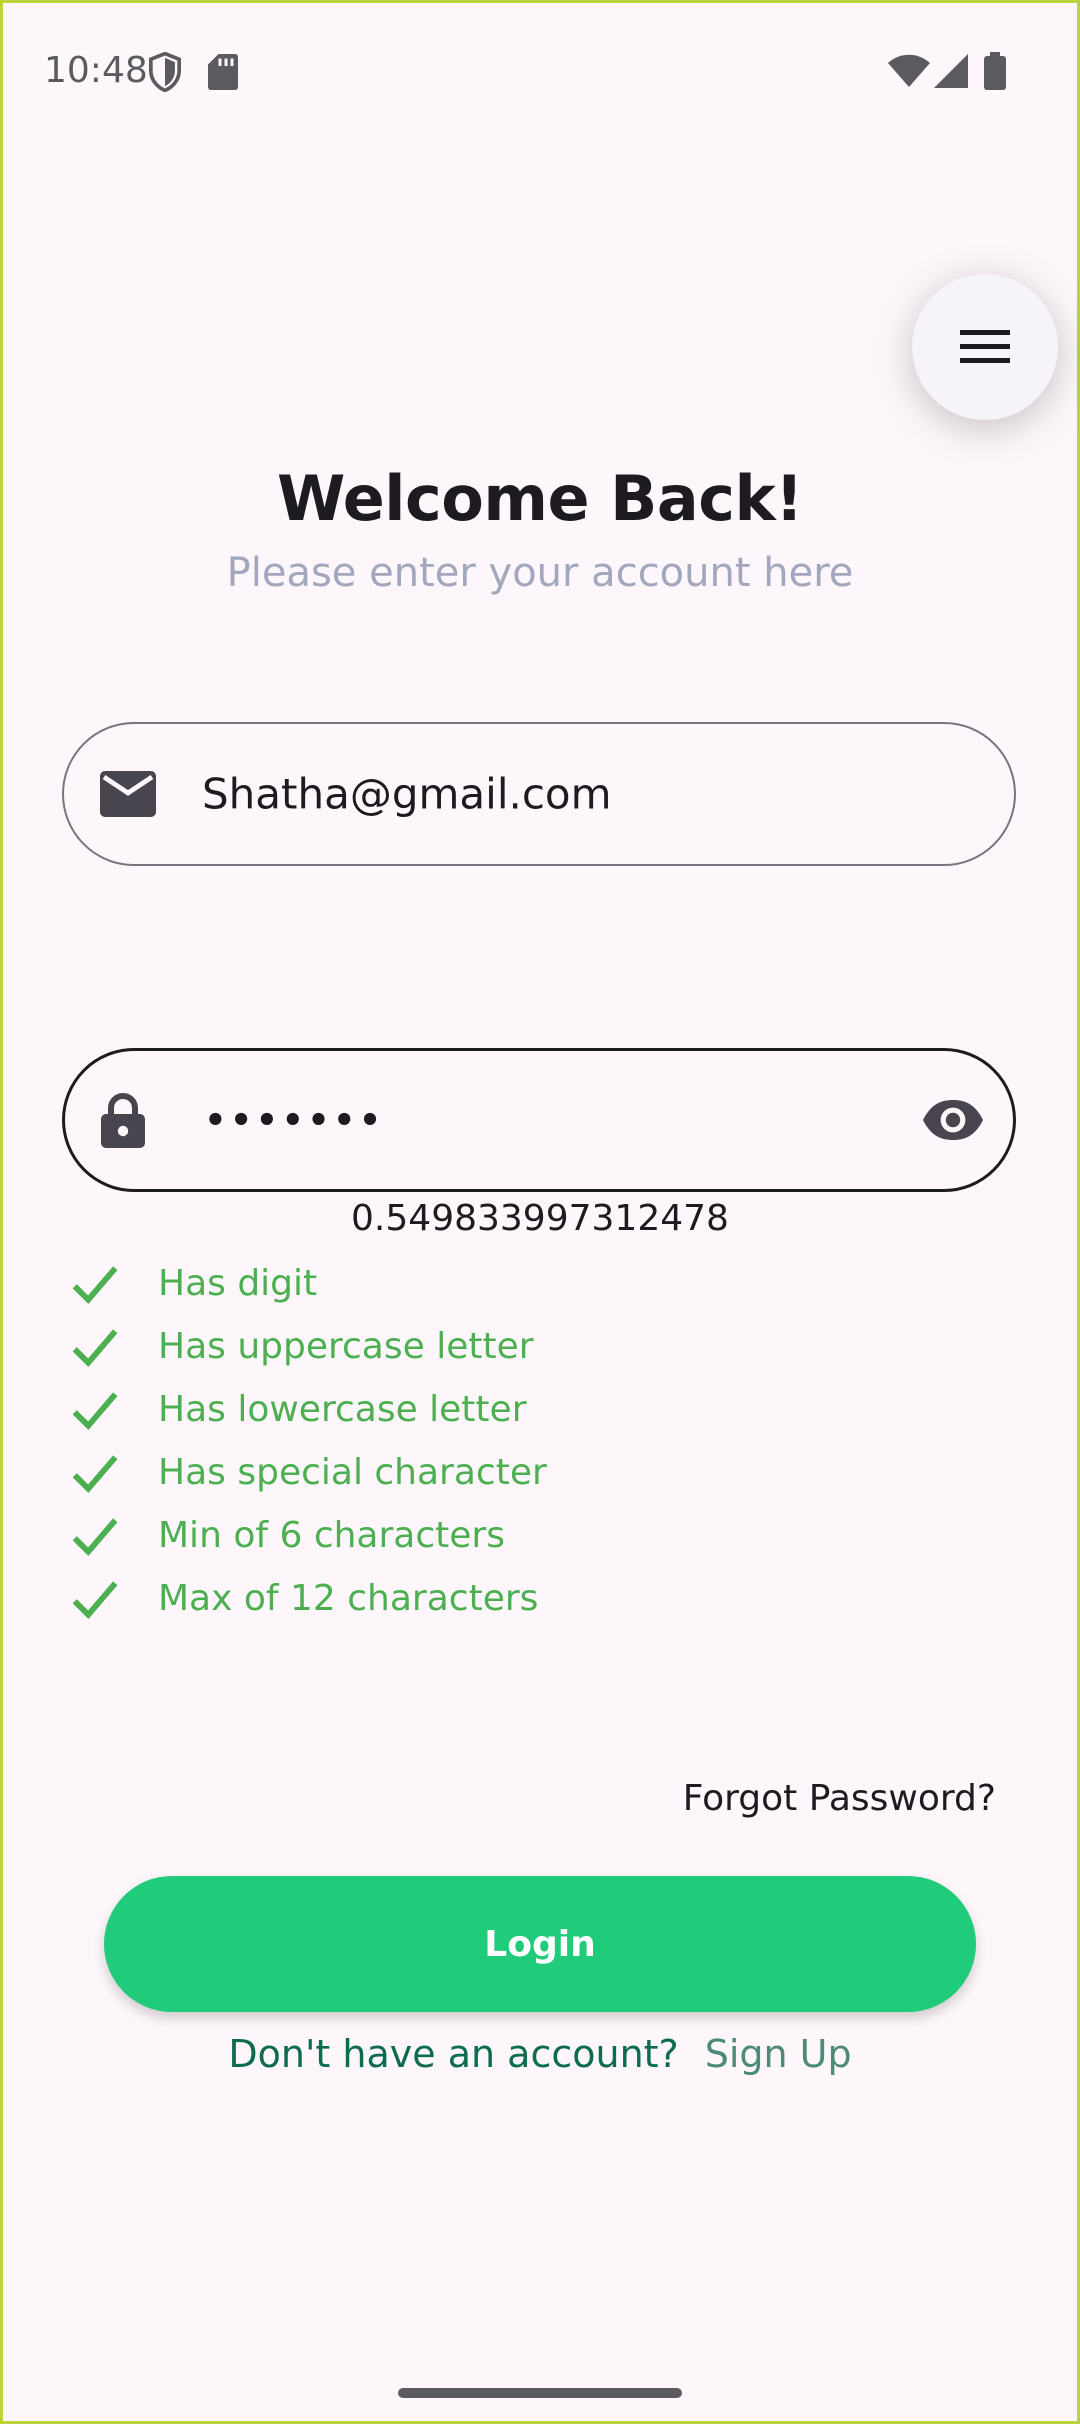  I want to click on rule-has-digit: Has digit, so click(307, 1283).